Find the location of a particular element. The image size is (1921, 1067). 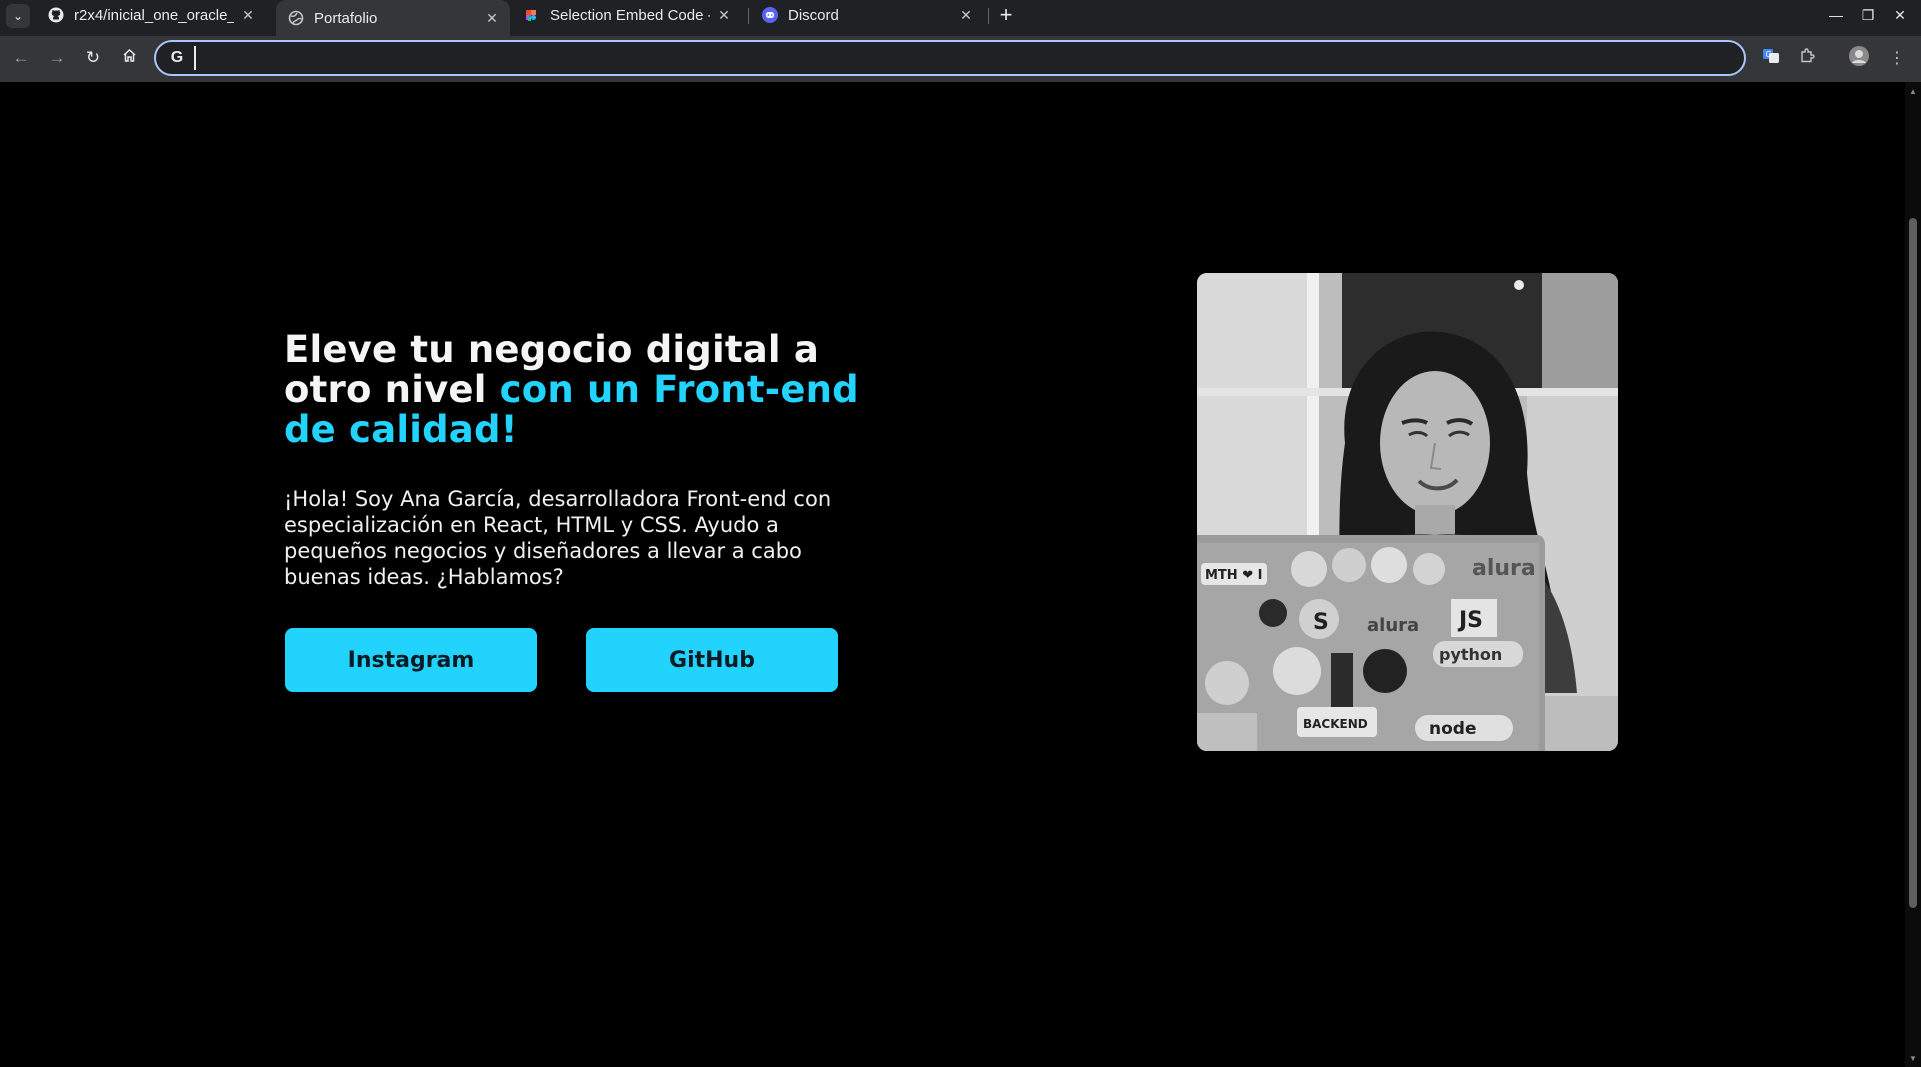

reload-button: ↻ is located at coordinates (93, 58).